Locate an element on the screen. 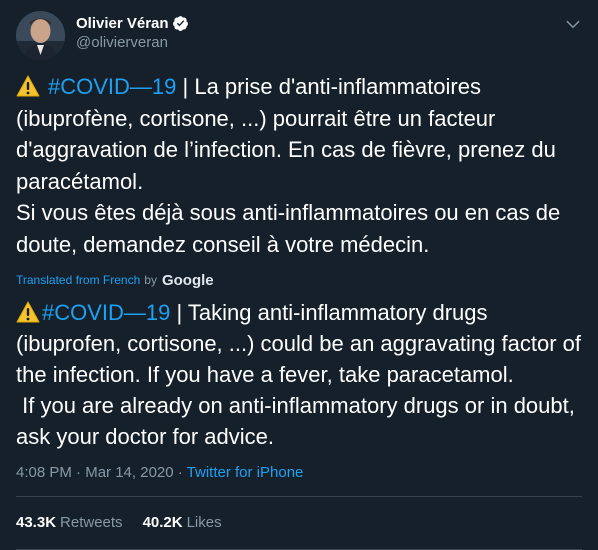  google-logo: Google is located at coordinates (187, 280).